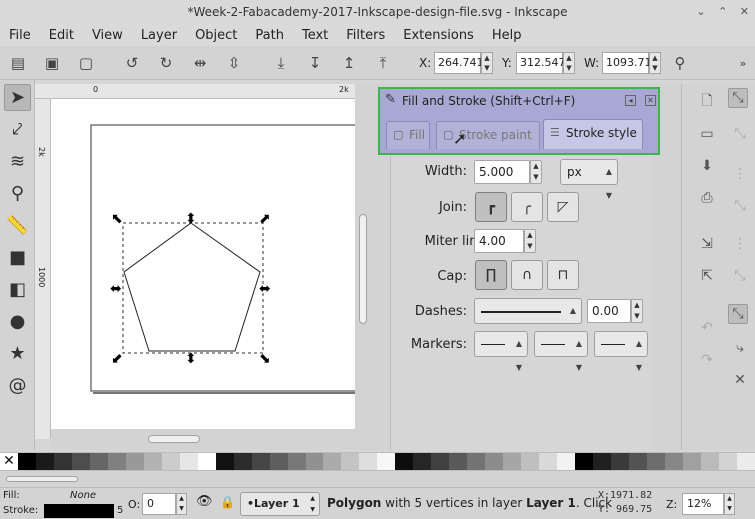 The height and width of the screenshot is (519, 755). Describe the element at coordinates (740, 244) in the screenshot. I see `snap-midpoint-icon: ⋮` at that location.